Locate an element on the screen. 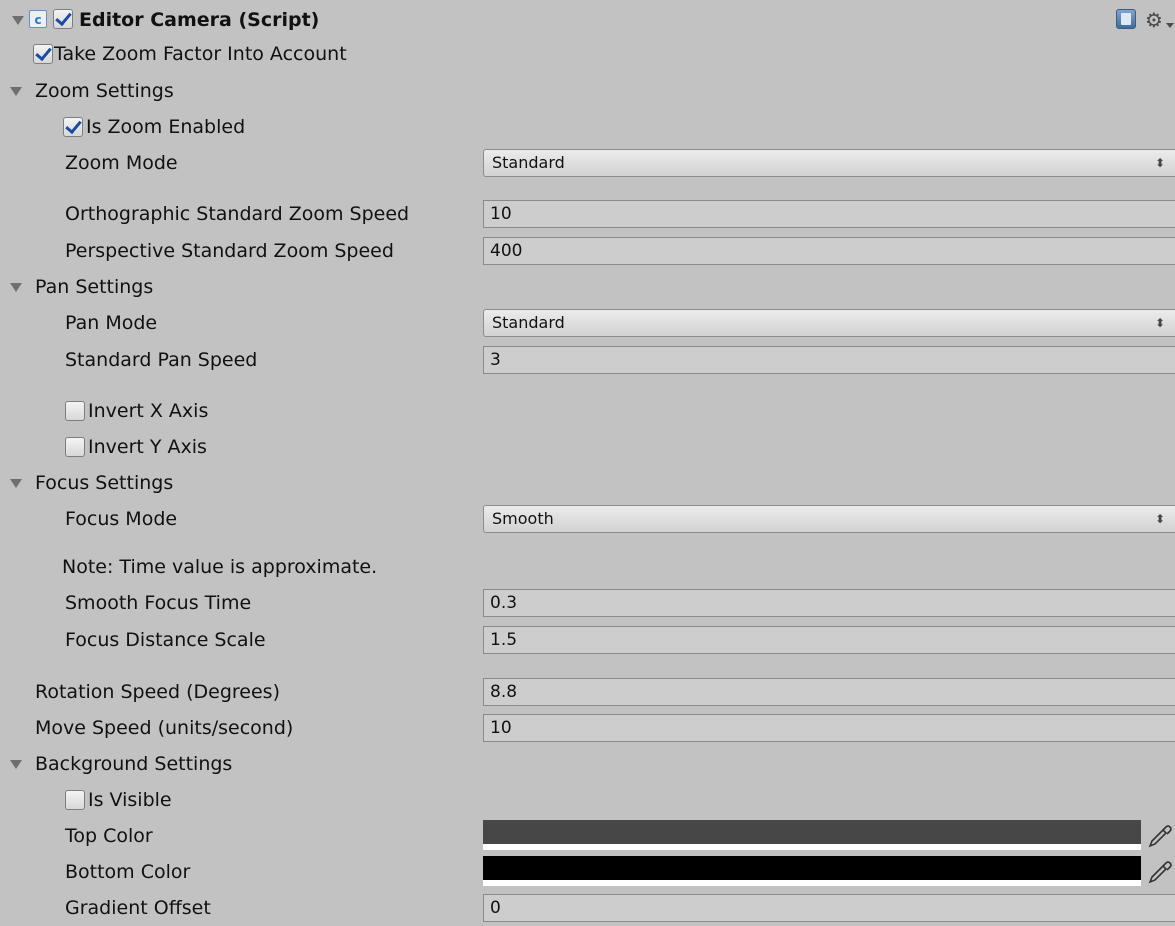 This screenshot has height=926, width=1175. pan-settings-foldout: Pan Settings is located at coordinates (587, 287).